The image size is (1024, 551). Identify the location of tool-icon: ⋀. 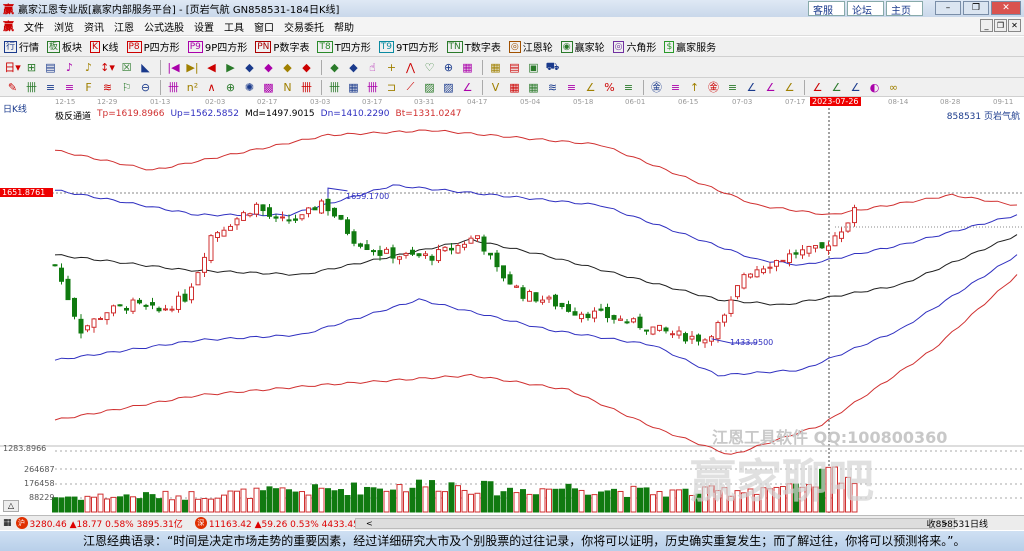
(410, 67).